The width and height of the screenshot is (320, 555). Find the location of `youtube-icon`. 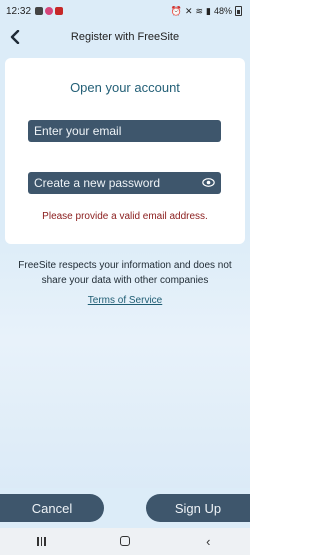

youtube-icon is located at coordinates (59, 11).